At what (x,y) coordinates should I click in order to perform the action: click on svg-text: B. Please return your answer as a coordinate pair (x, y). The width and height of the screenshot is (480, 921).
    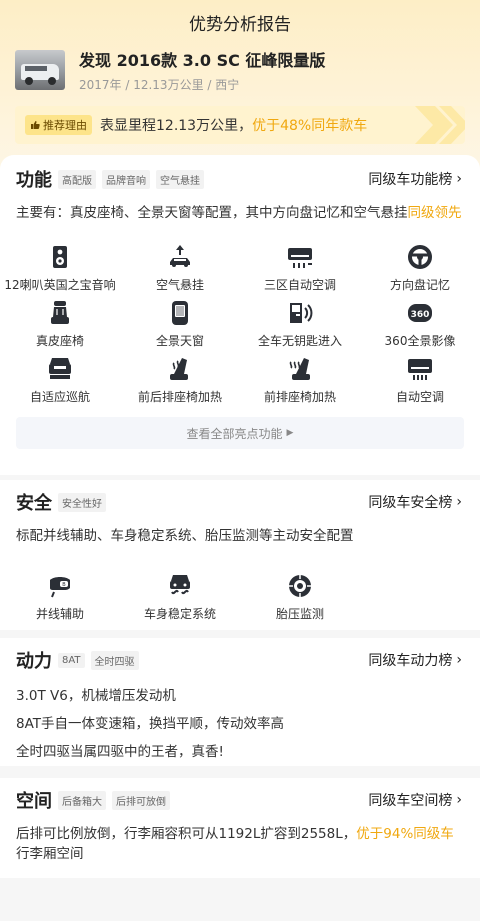
    Looking at the image, I should click on (64, 585).